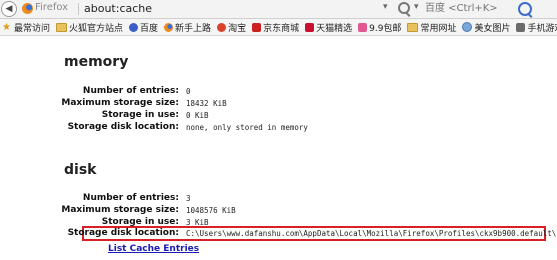 The height and width of the screenshot is (260, 557). I want to click on row-value: 18432 KiB, so click(206, 103).